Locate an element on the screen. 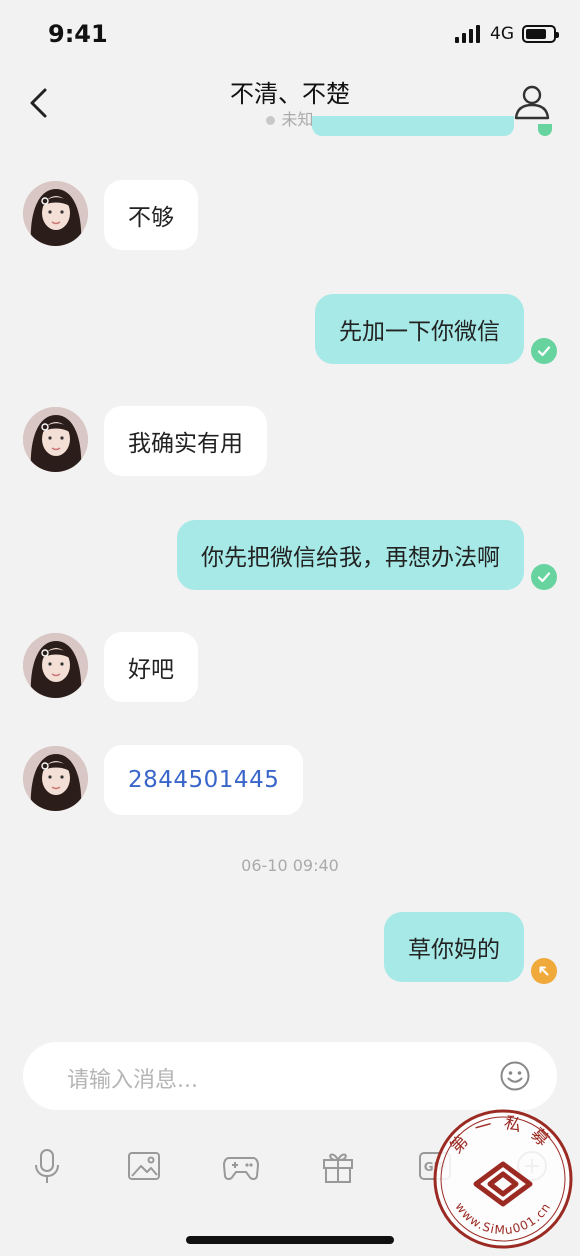 The height and width of the screenshot is (1256, 580). status-bar: 9:41 4G is located at coordinates (290, 35).